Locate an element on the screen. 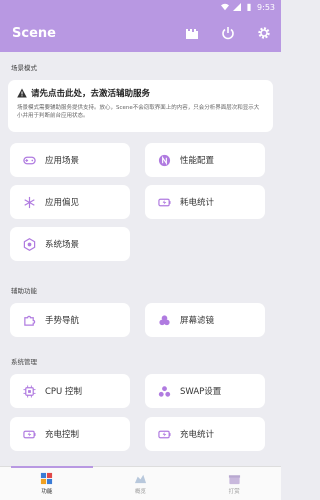 The height and width of the screenshot is (500, 320). charge-stats-icon is located at coordinates (164, 434).